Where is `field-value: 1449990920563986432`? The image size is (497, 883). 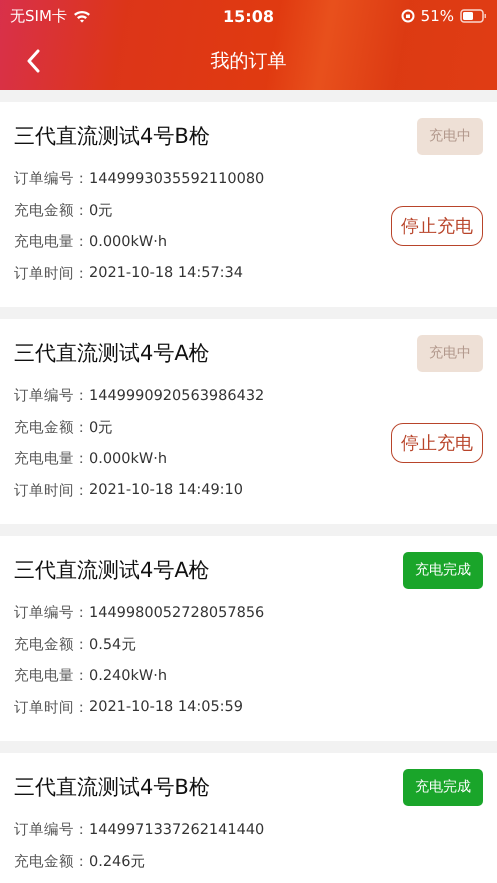
field-value: 1449990920563986432 is located at coordinates (176, 396).